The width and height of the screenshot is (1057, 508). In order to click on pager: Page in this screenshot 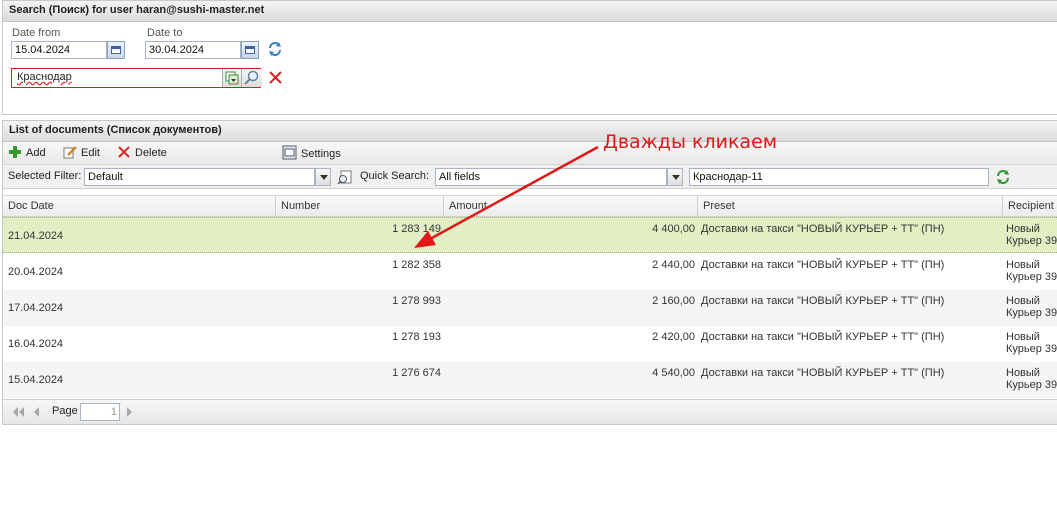, I will do `click(530, 411)`.